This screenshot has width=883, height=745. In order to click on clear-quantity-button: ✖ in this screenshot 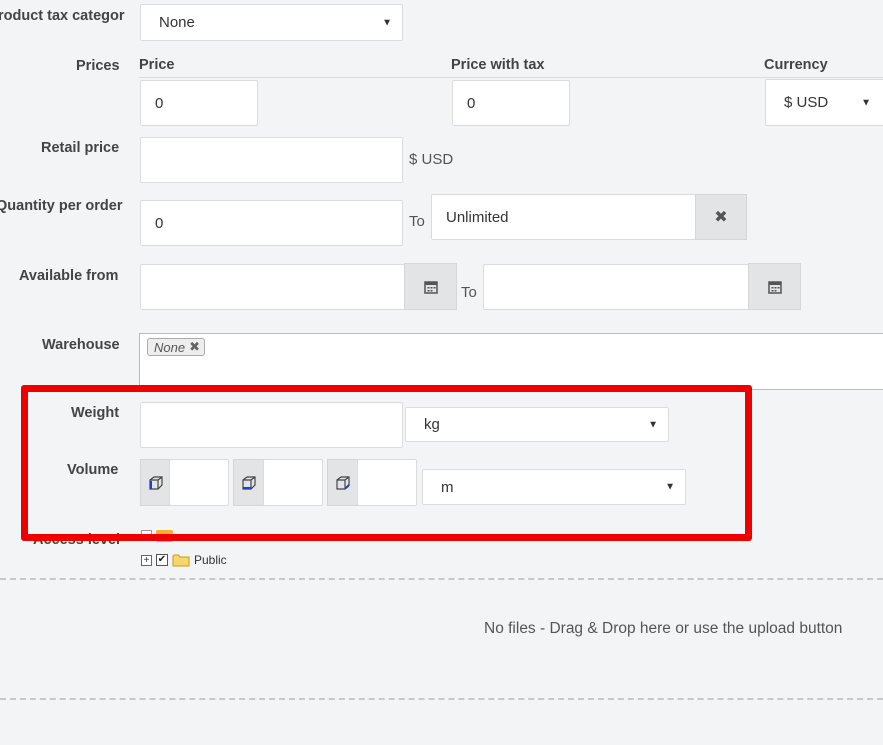, I will do `click(721, 217)`.